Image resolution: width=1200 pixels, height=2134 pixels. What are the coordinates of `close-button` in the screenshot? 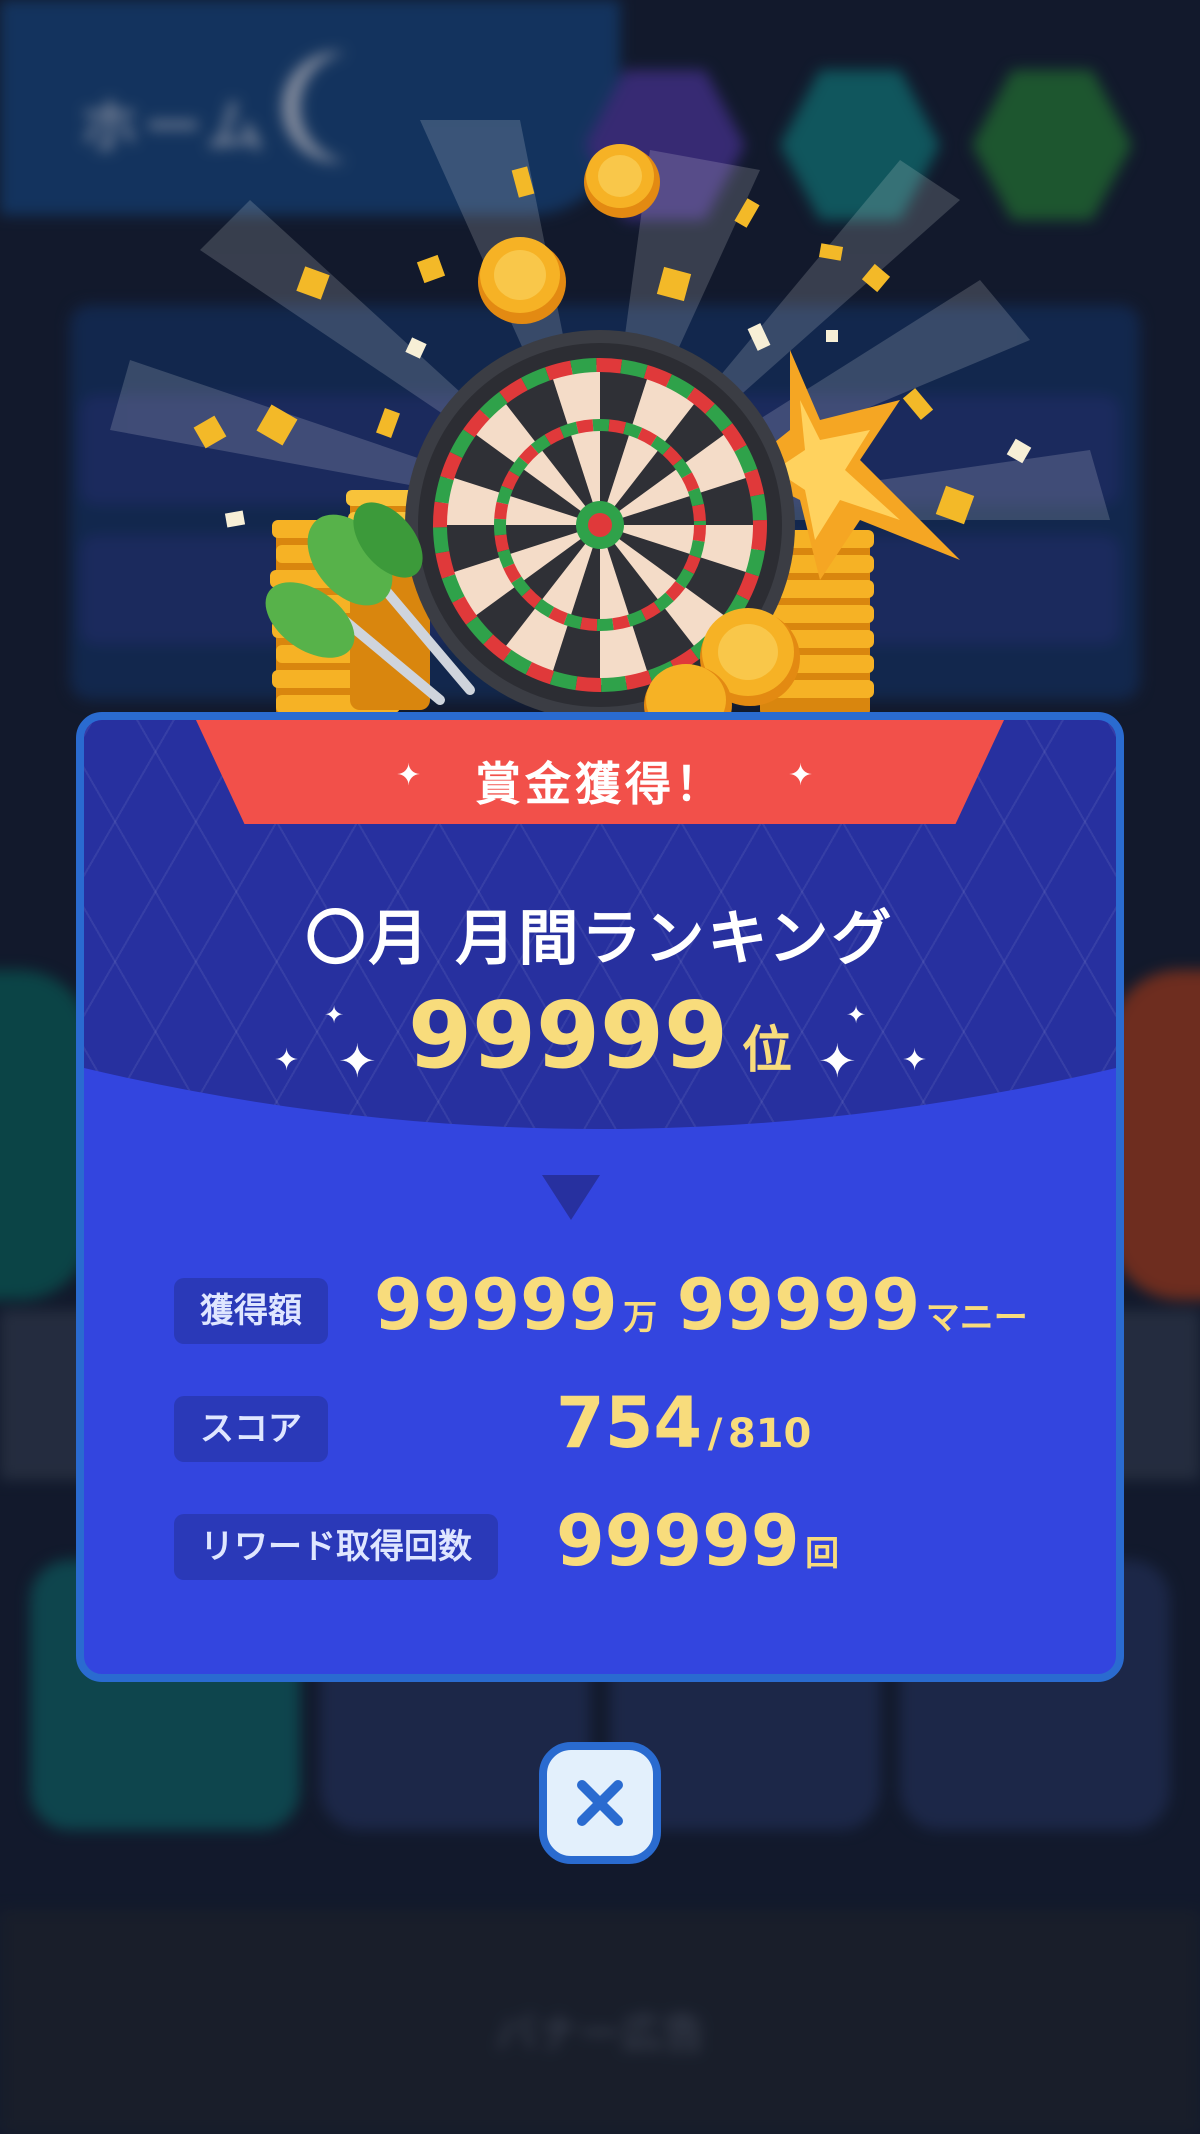 It's located at (600, 1803).